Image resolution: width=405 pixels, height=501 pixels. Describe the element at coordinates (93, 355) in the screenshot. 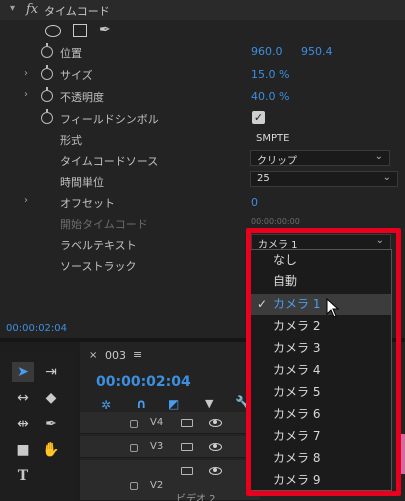

I see `close-tab-icon: ×` at that location.